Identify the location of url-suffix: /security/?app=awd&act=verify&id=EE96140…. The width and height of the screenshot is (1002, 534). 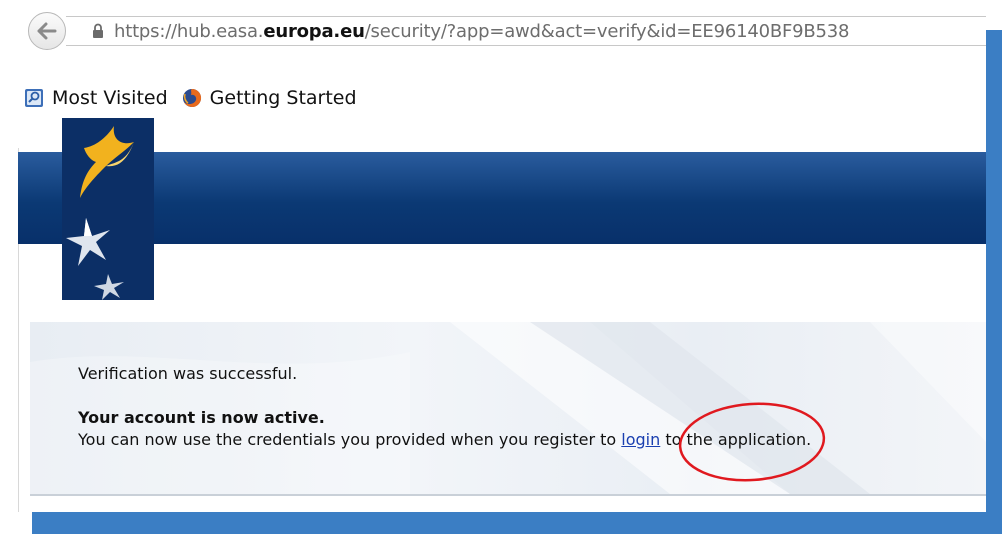
(607, 31).